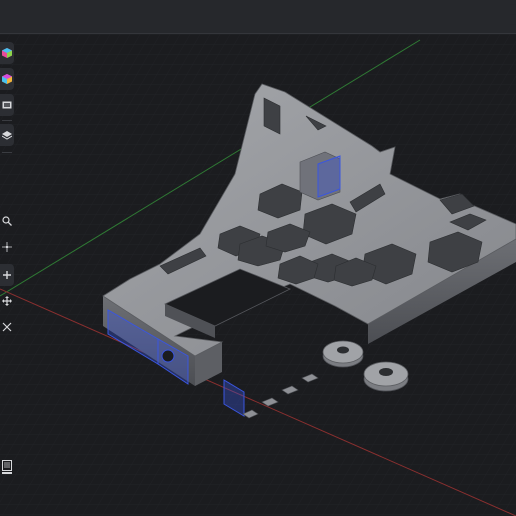  What do you see at coordinates (7, 247) in the screenshot?
I see `sketch-point-icon` at bounding box center [7, 247].